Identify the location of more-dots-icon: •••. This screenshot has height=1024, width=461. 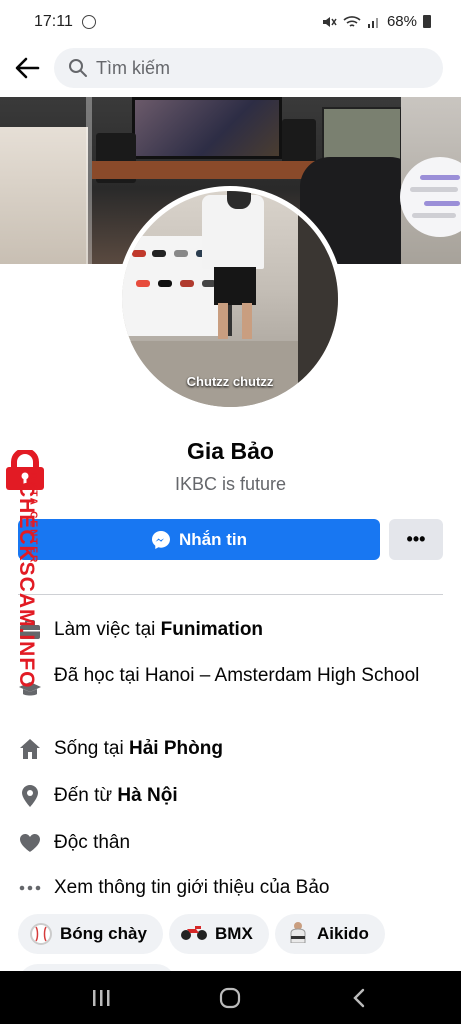
(416, 539).